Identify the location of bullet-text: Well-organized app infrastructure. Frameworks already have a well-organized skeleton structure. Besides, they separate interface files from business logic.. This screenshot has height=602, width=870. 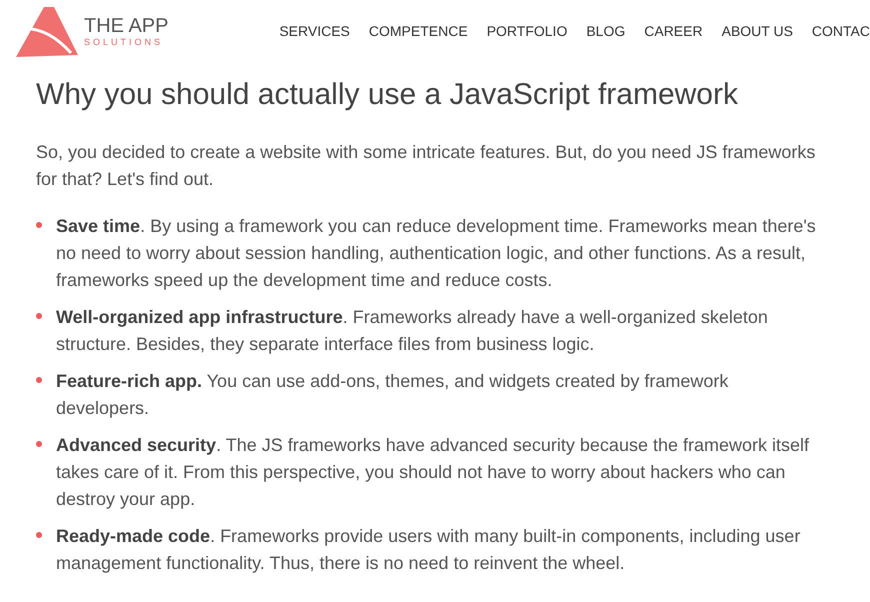
(412, 331).